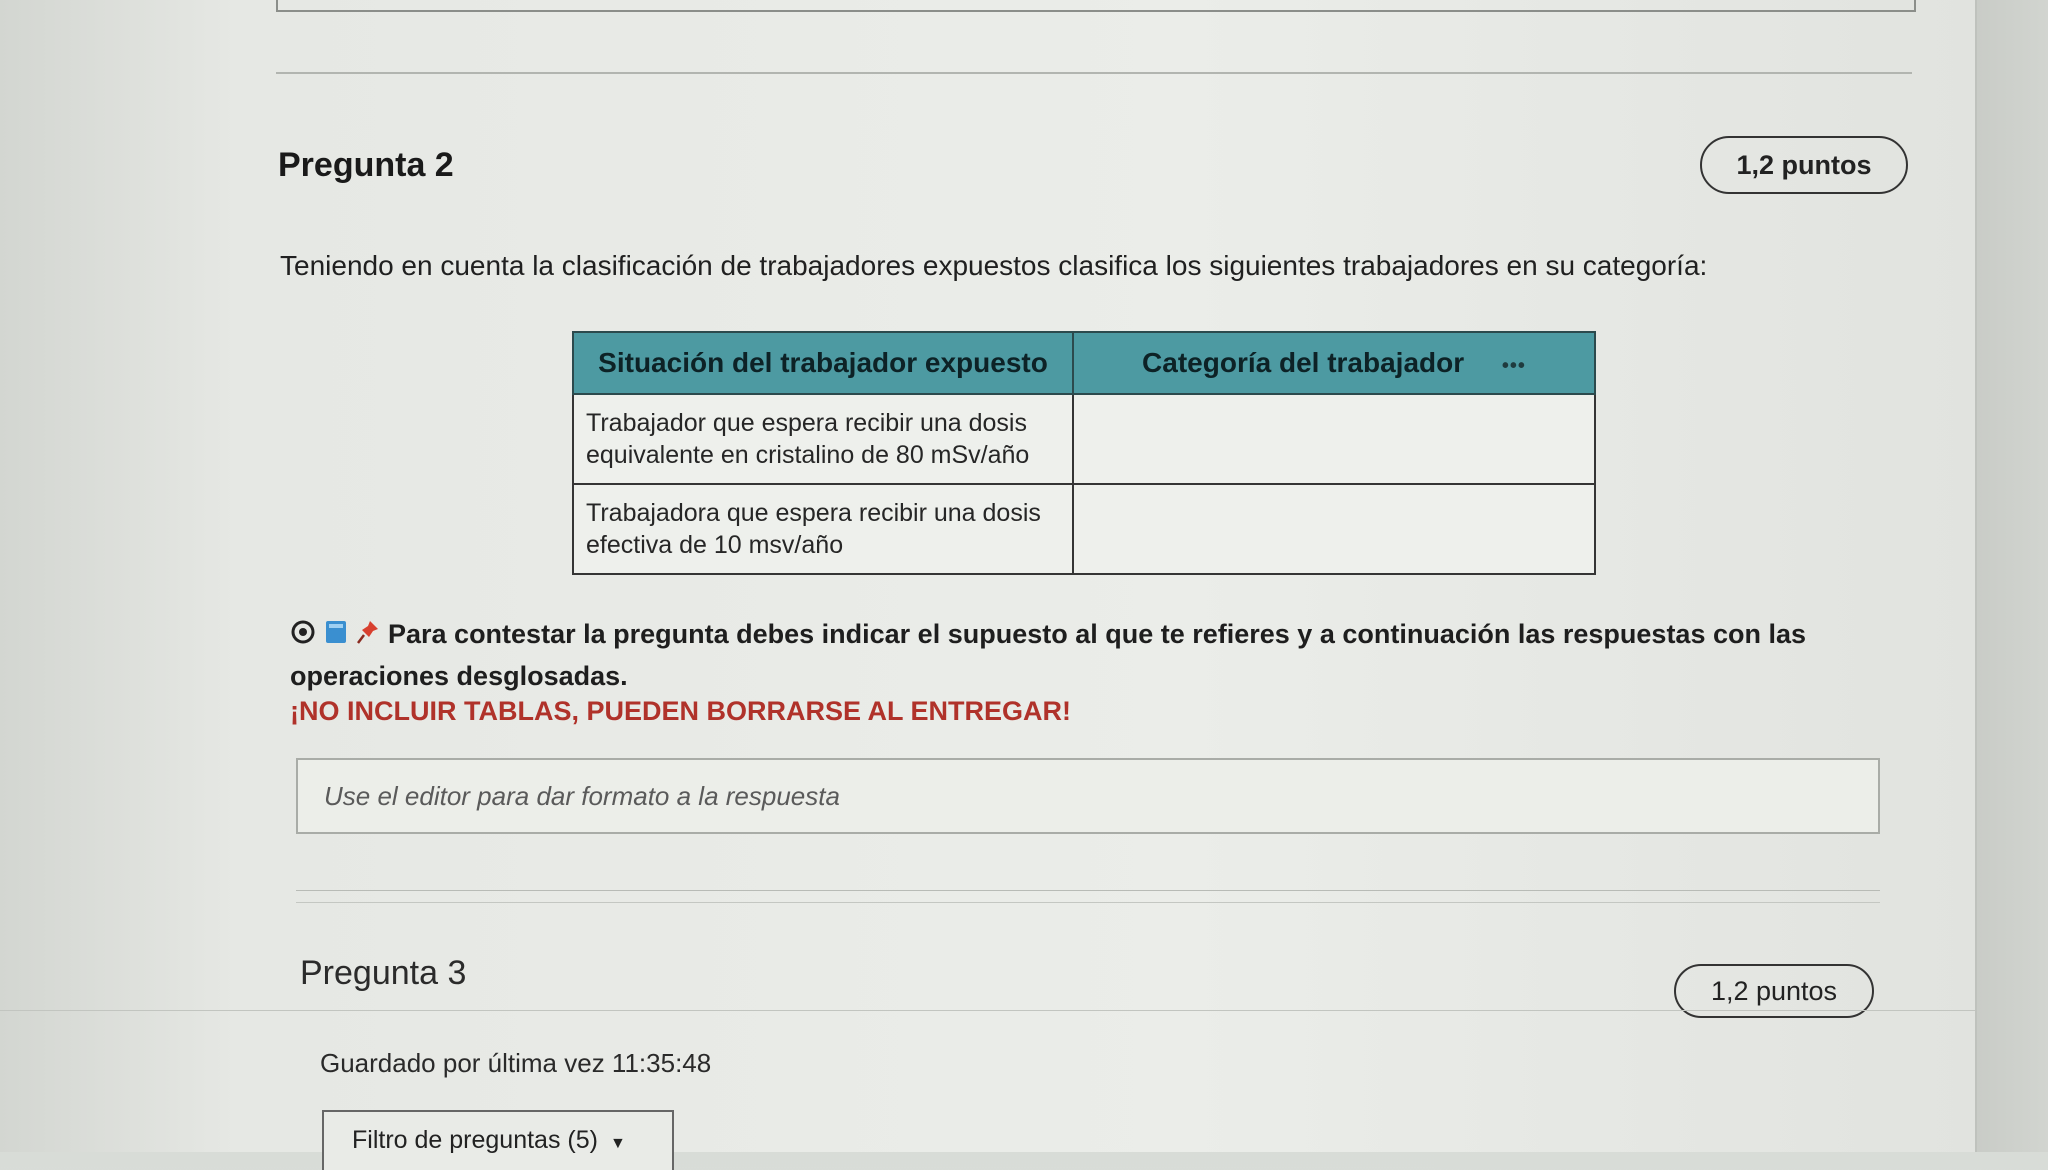  What do you see at coordinates (823, 363) in the screenshot?
I see `table-header-situation: Situación del trabajador expuesto` at bounding box center [823, 363].